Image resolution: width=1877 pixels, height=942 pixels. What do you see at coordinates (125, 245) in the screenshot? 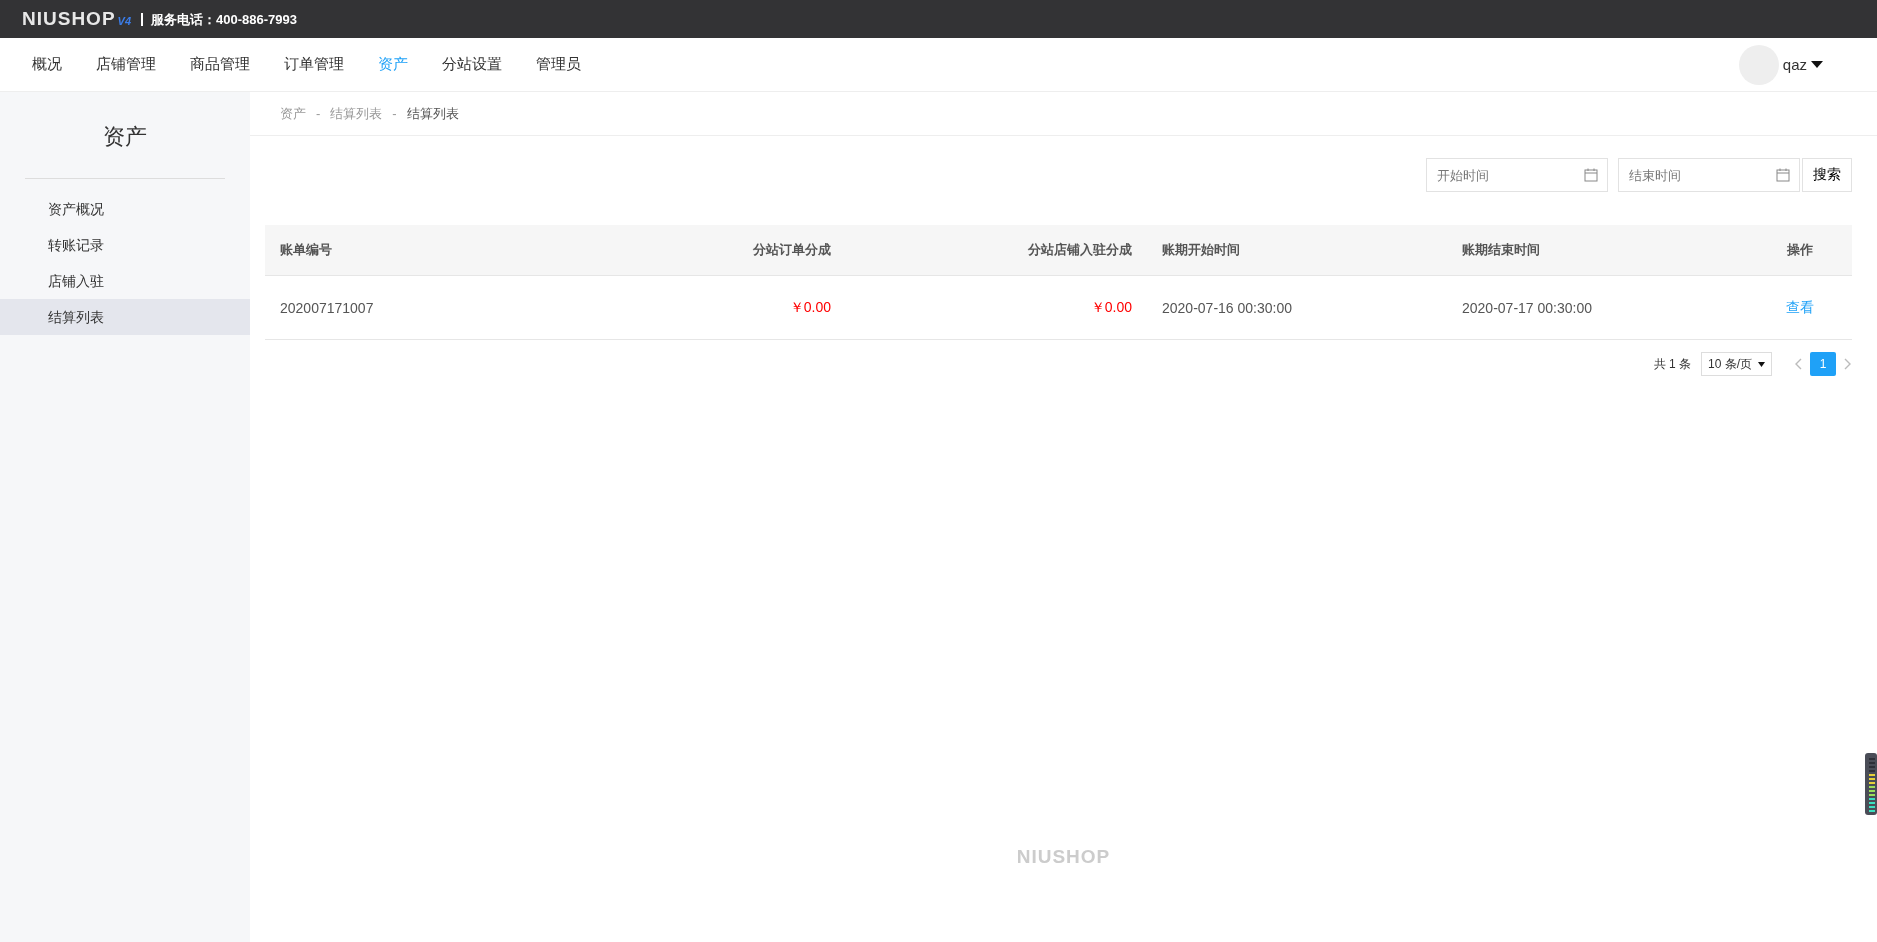
I see `sidebar-item: 转账记录` at bounding box center [125, 245].